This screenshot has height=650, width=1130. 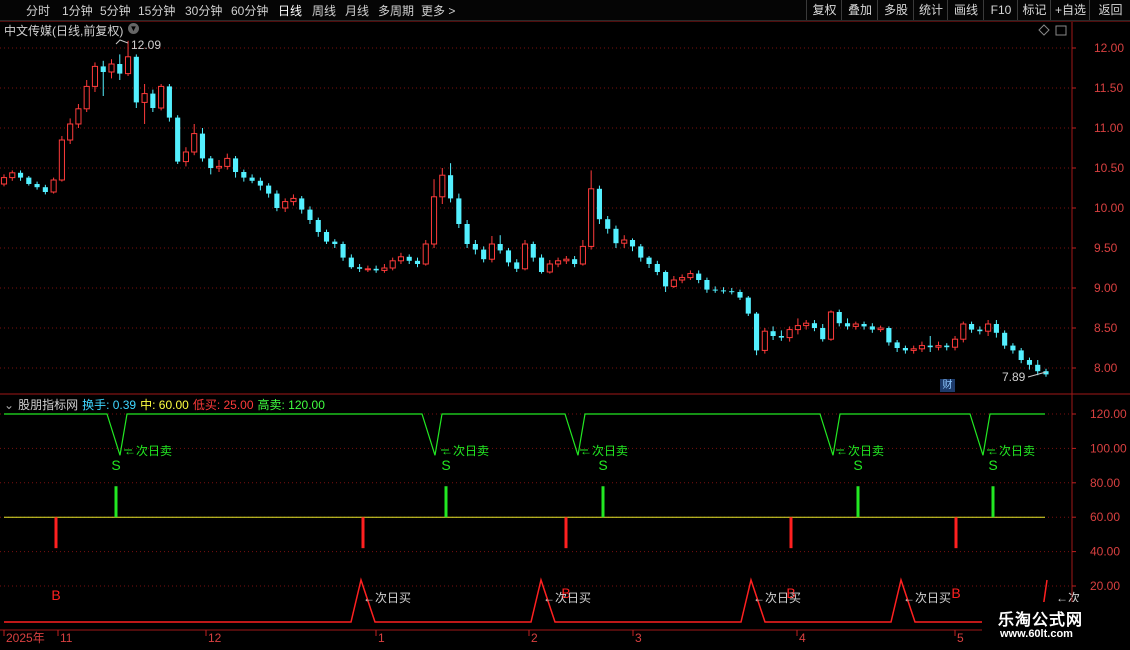 What do you see at coordinates (859, 10) in the screenshot?
I see `toolbar-button: 叠加` at bounding box center [859, 10].